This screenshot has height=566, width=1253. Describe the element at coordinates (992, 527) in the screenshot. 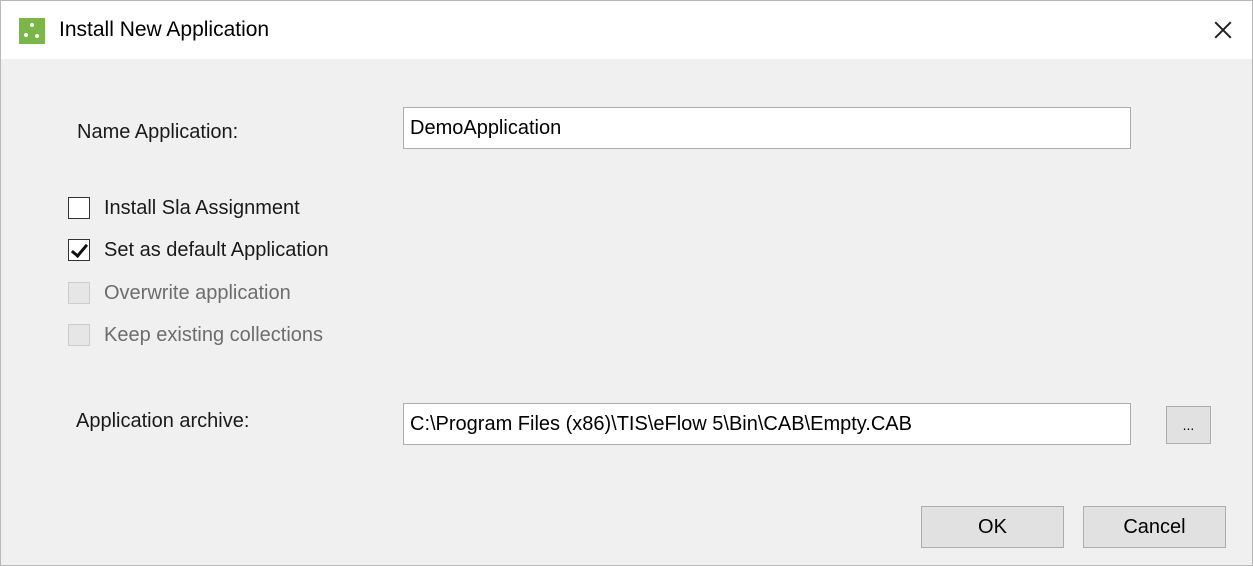

I see `ok-button: OK` at that location.